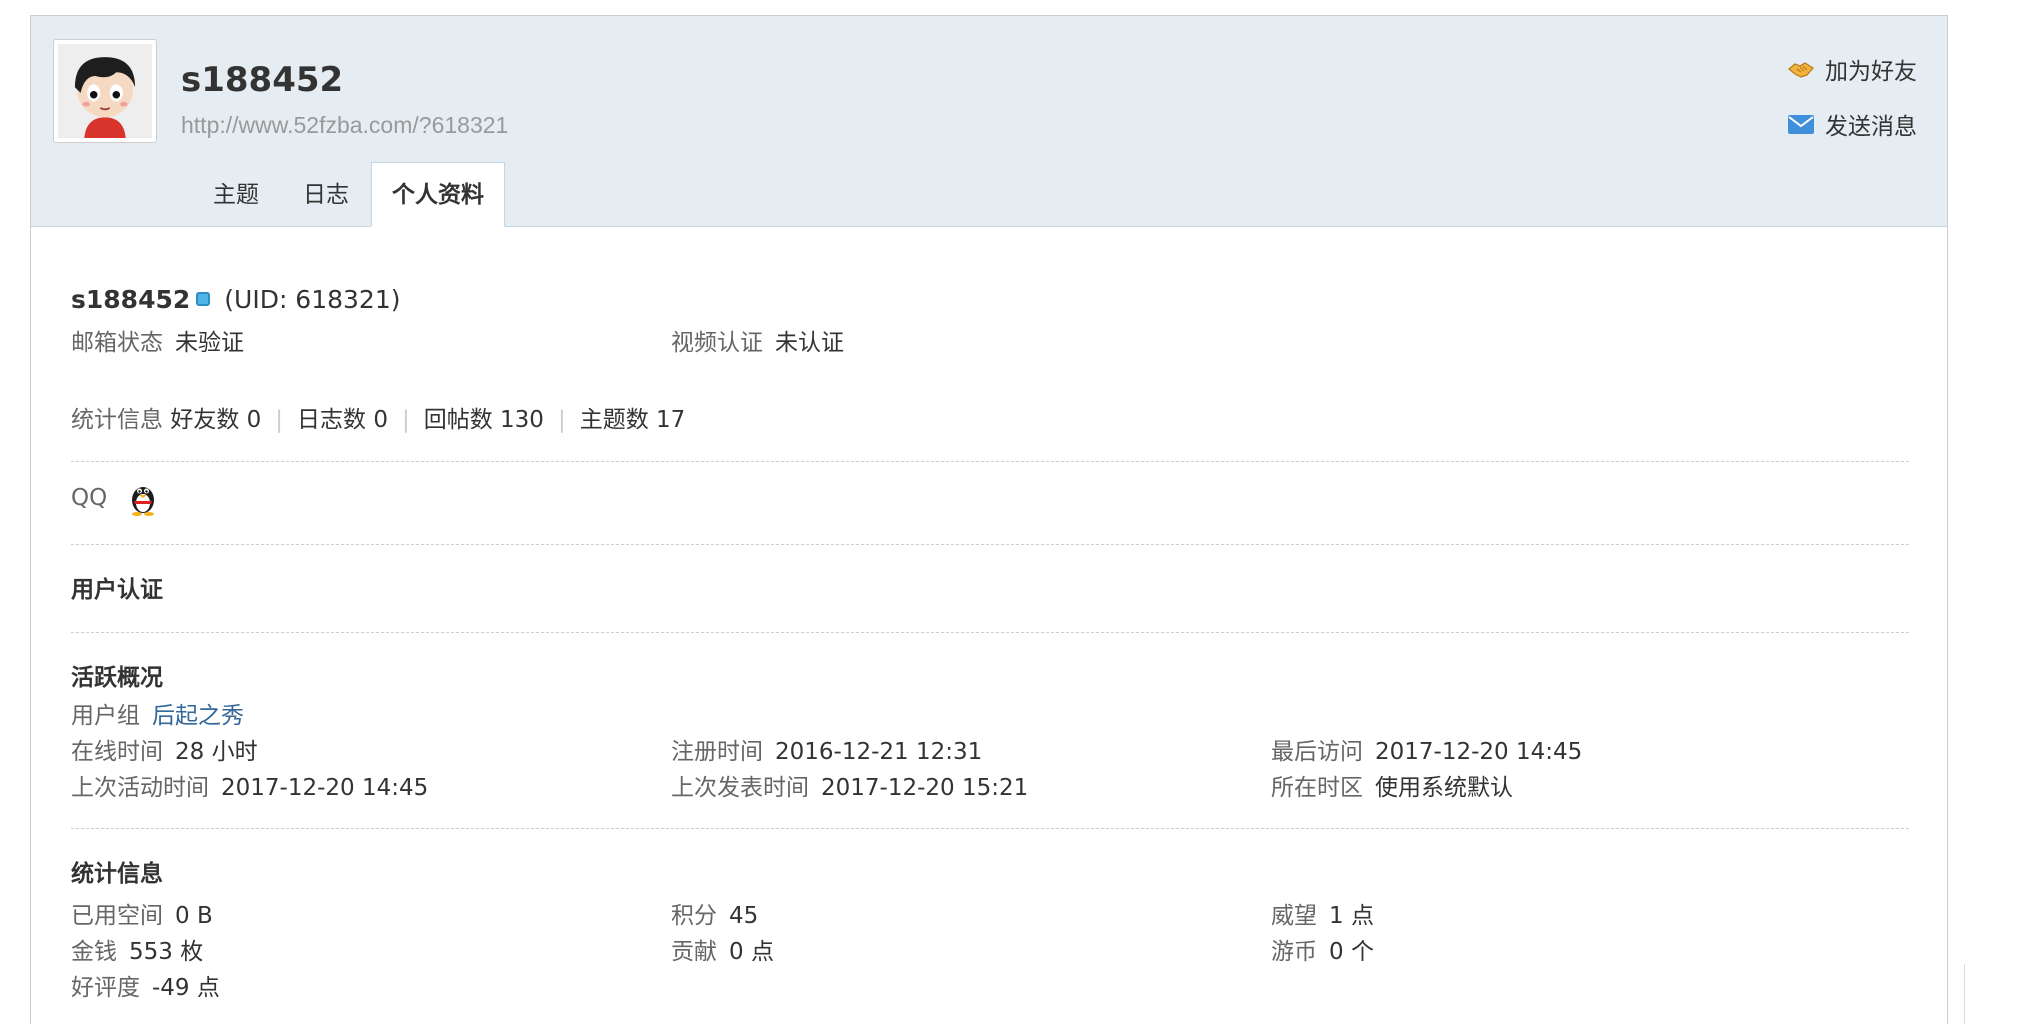 The width and height of the screenshot is (2024, 1024). What do you see at coordinates (216, 752) in the screenshot?
I see `online-time-value: 28 小时` at bounding box center [216, 752].